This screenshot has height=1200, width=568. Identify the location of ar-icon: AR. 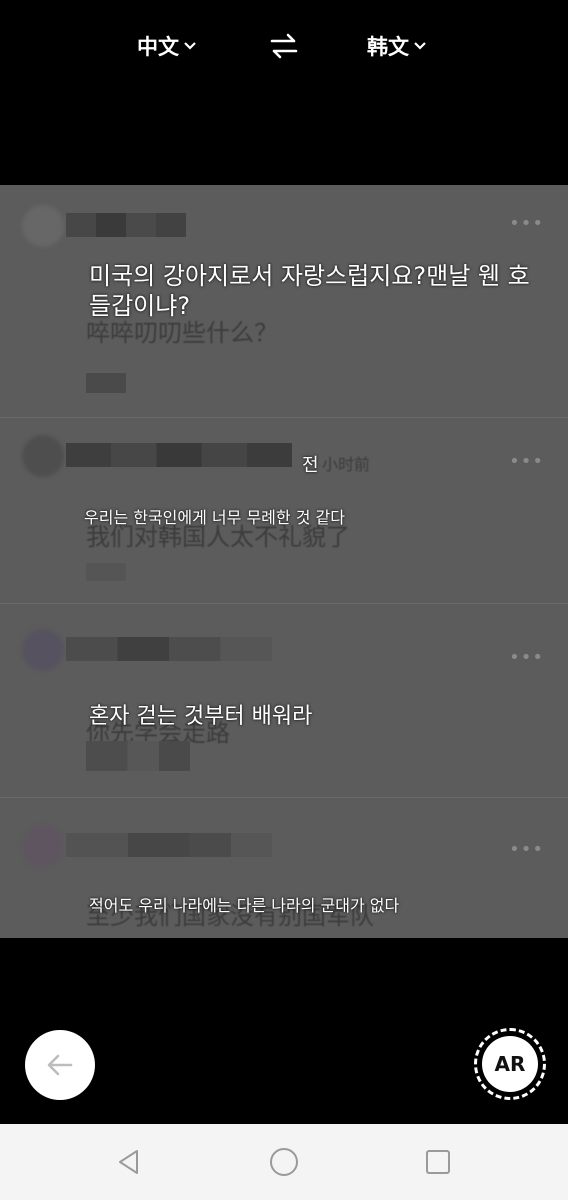
(510, 1064).